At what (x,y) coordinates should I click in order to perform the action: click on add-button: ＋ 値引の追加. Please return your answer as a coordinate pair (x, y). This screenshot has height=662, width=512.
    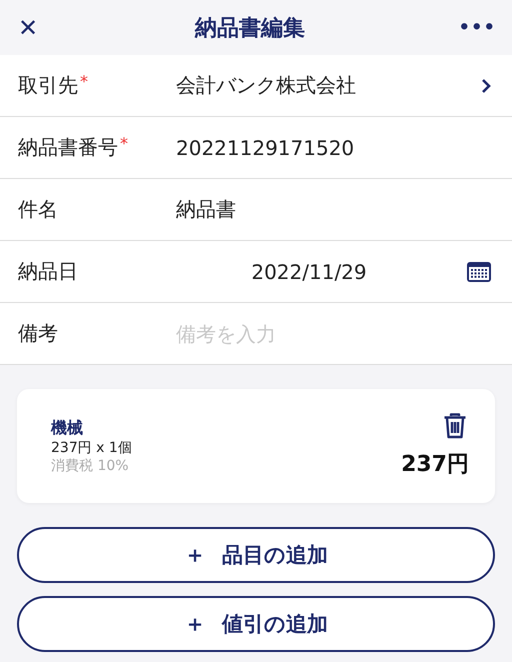
    Looking at the image, I should click on (256, 624).